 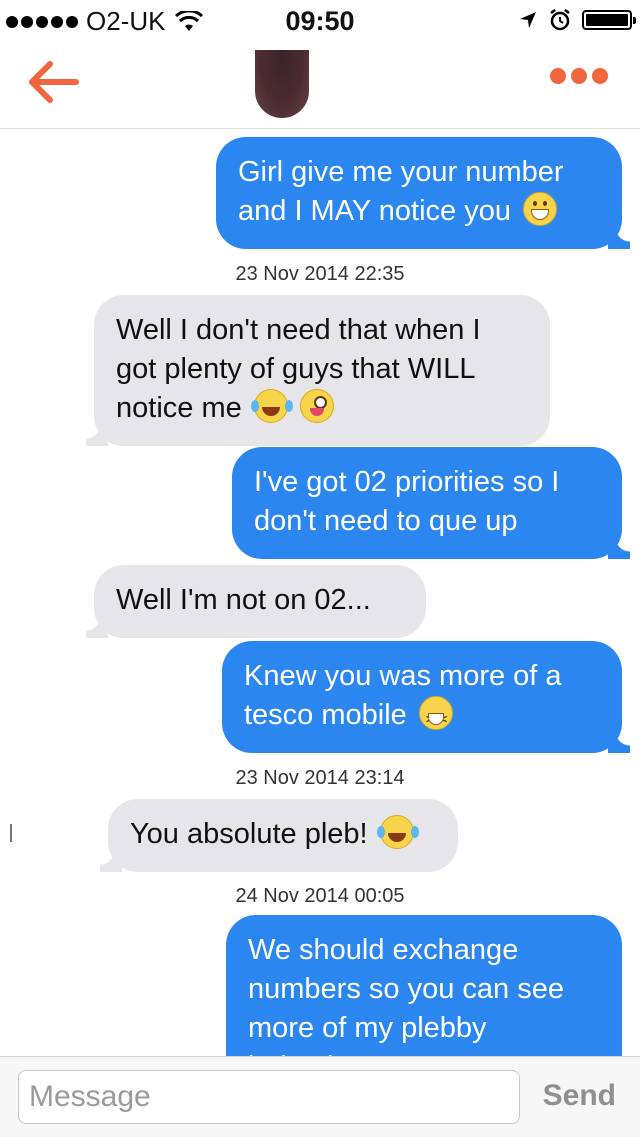 What do you see at coordinates (577, 20) in the screenshot?
I see `status-right` at bounding box center [577, 20].